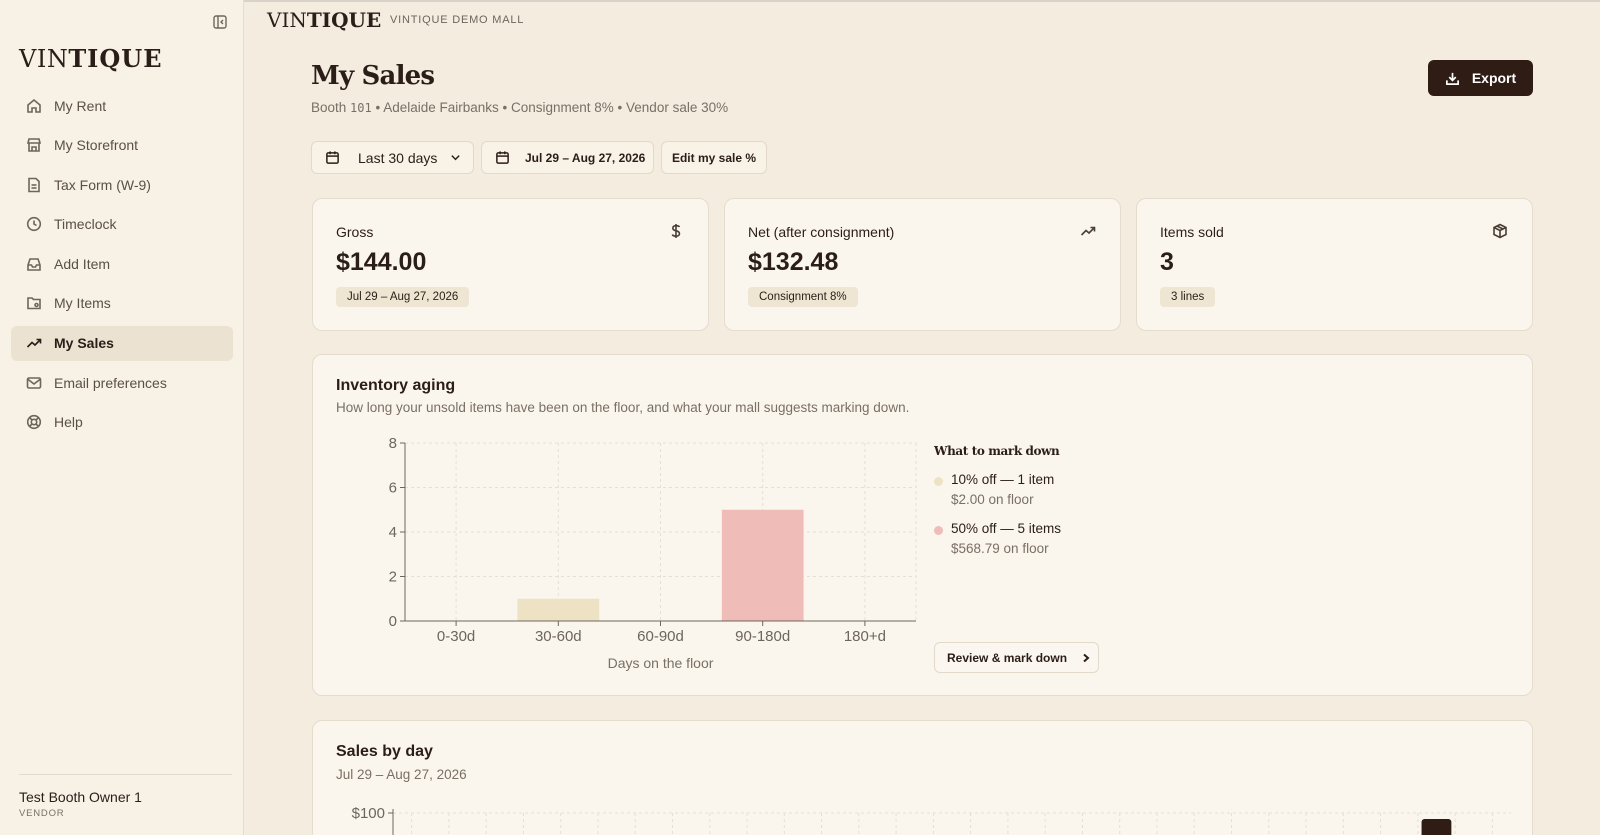  I want to click on sidebar-item-label: My Rent, so click(80, 105).